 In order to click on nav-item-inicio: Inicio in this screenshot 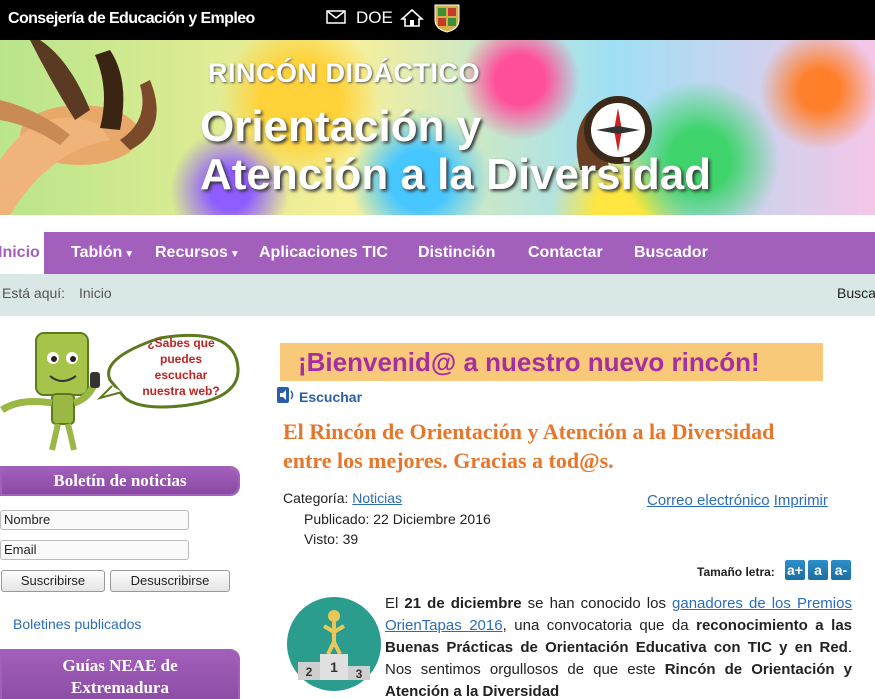, I will do `click(22, 253)`.